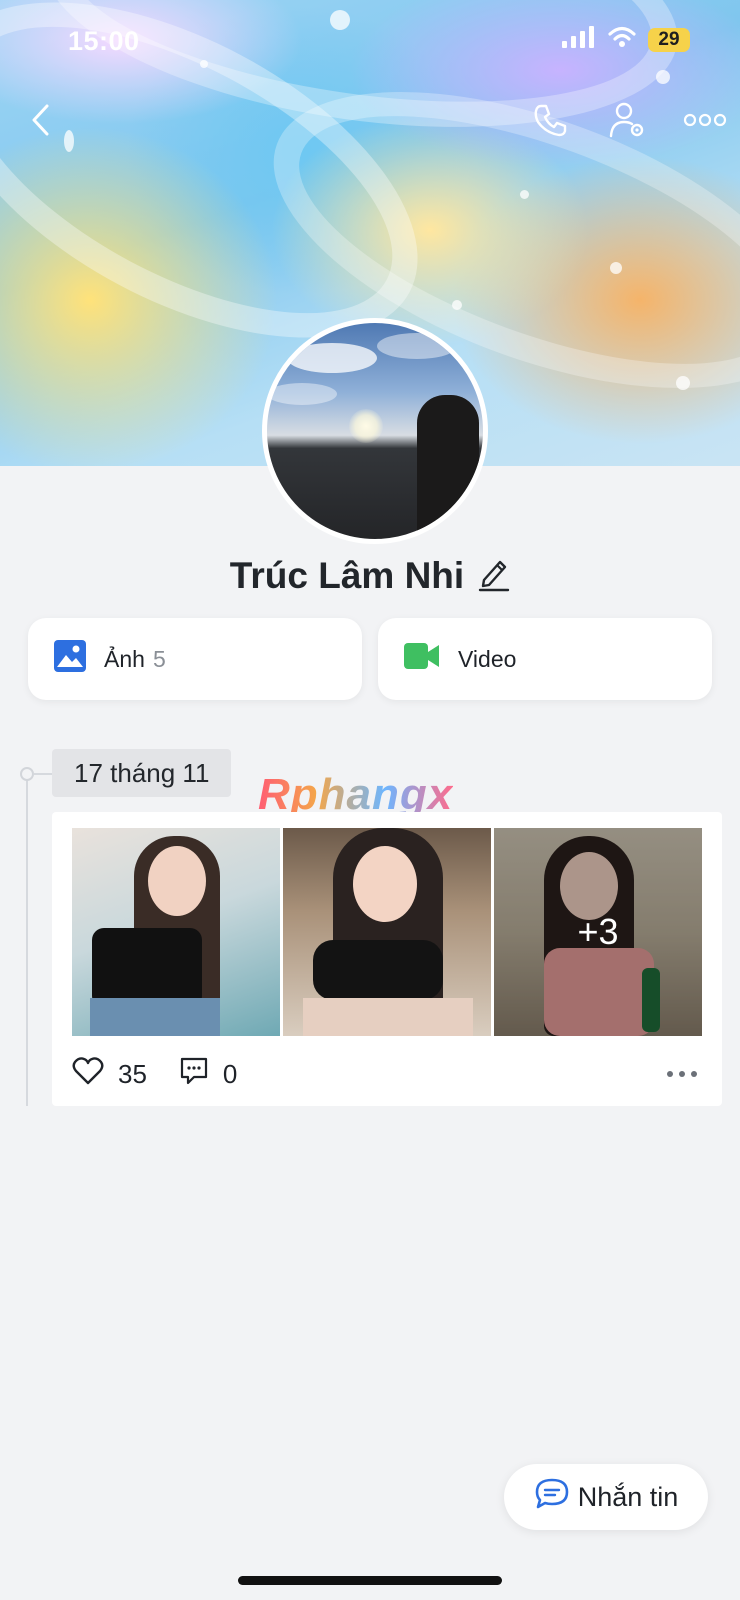 The height and width of the screenshot is (1600, 740). What do you see at coordinates (494, 576) in the screenshot?
I see `pencil-icon` at bounding box center [494, 576].